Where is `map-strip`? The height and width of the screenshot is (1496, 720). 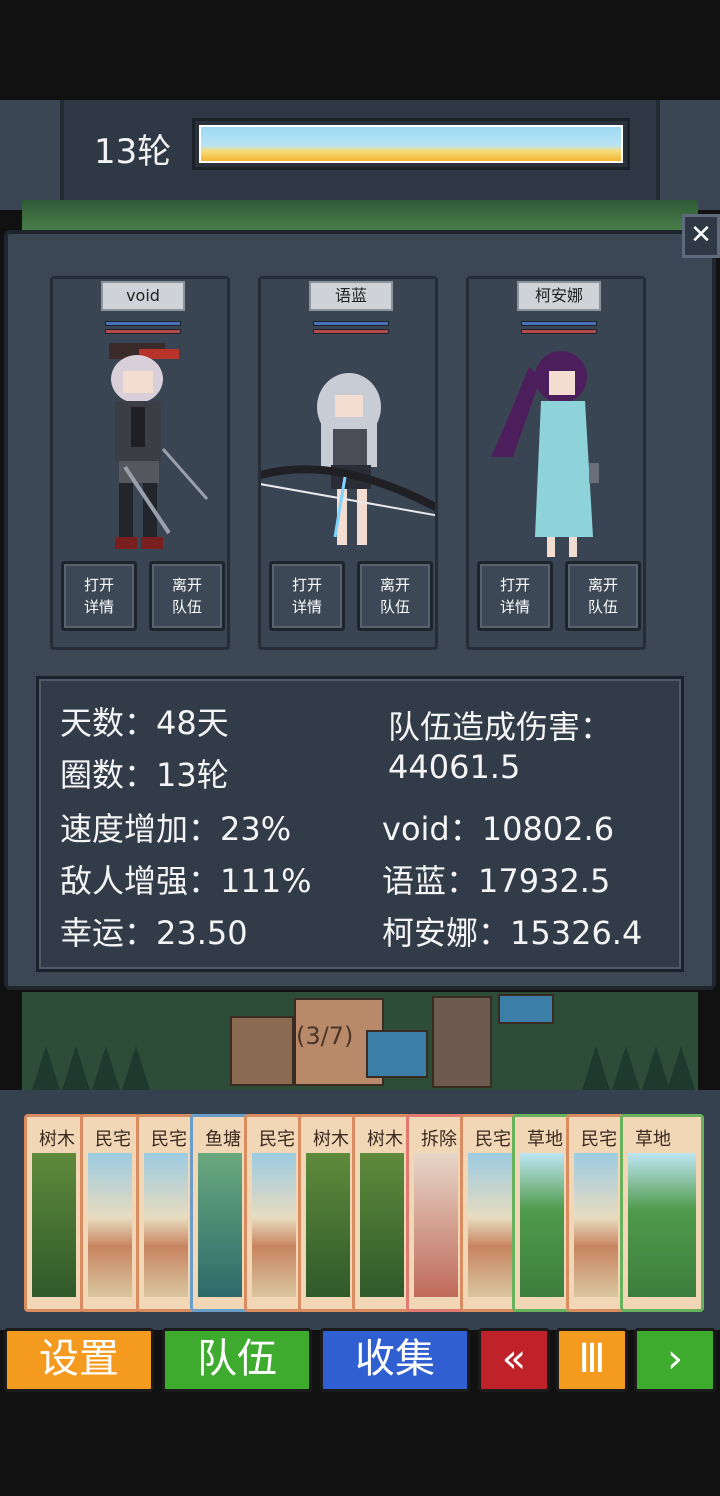
map-strip is located at coordinates (360, 1041).